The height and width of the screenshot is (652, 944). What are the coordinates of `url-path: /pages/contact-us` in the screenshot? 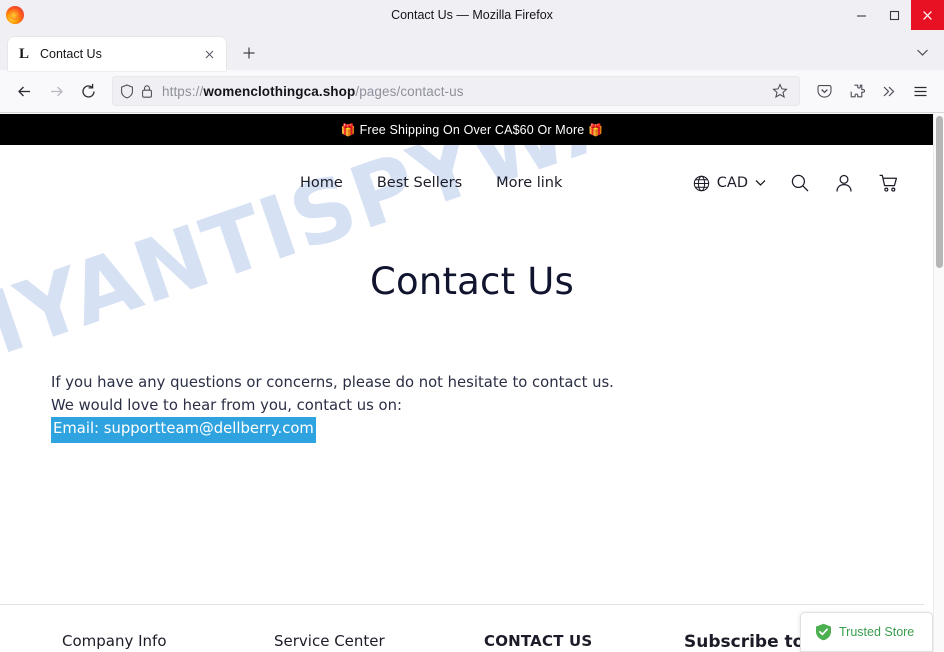 It's located at (409, 91).